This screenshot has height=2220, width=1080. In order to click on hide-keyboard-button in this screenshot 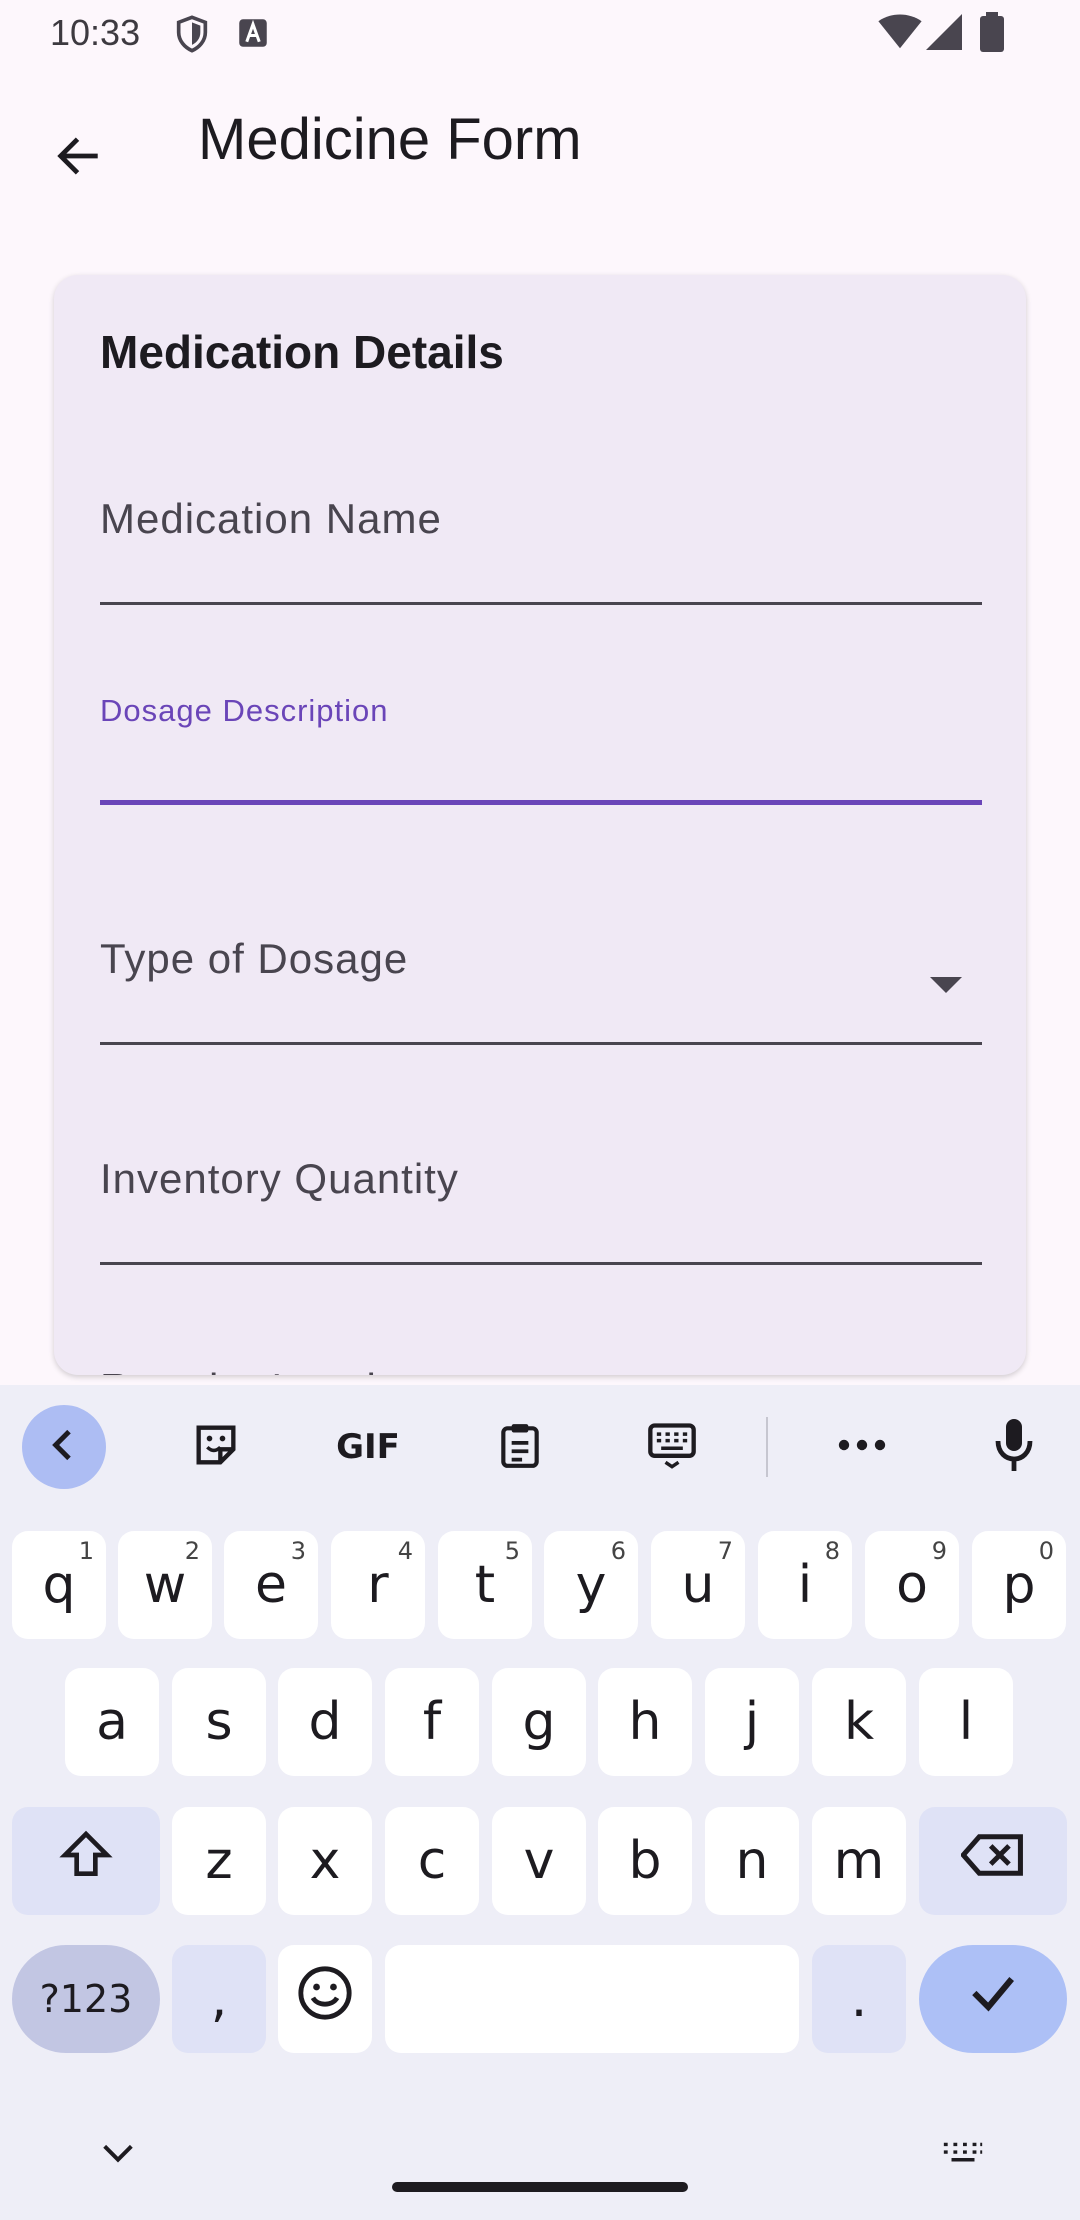, I will do `click(118, 2155)`.